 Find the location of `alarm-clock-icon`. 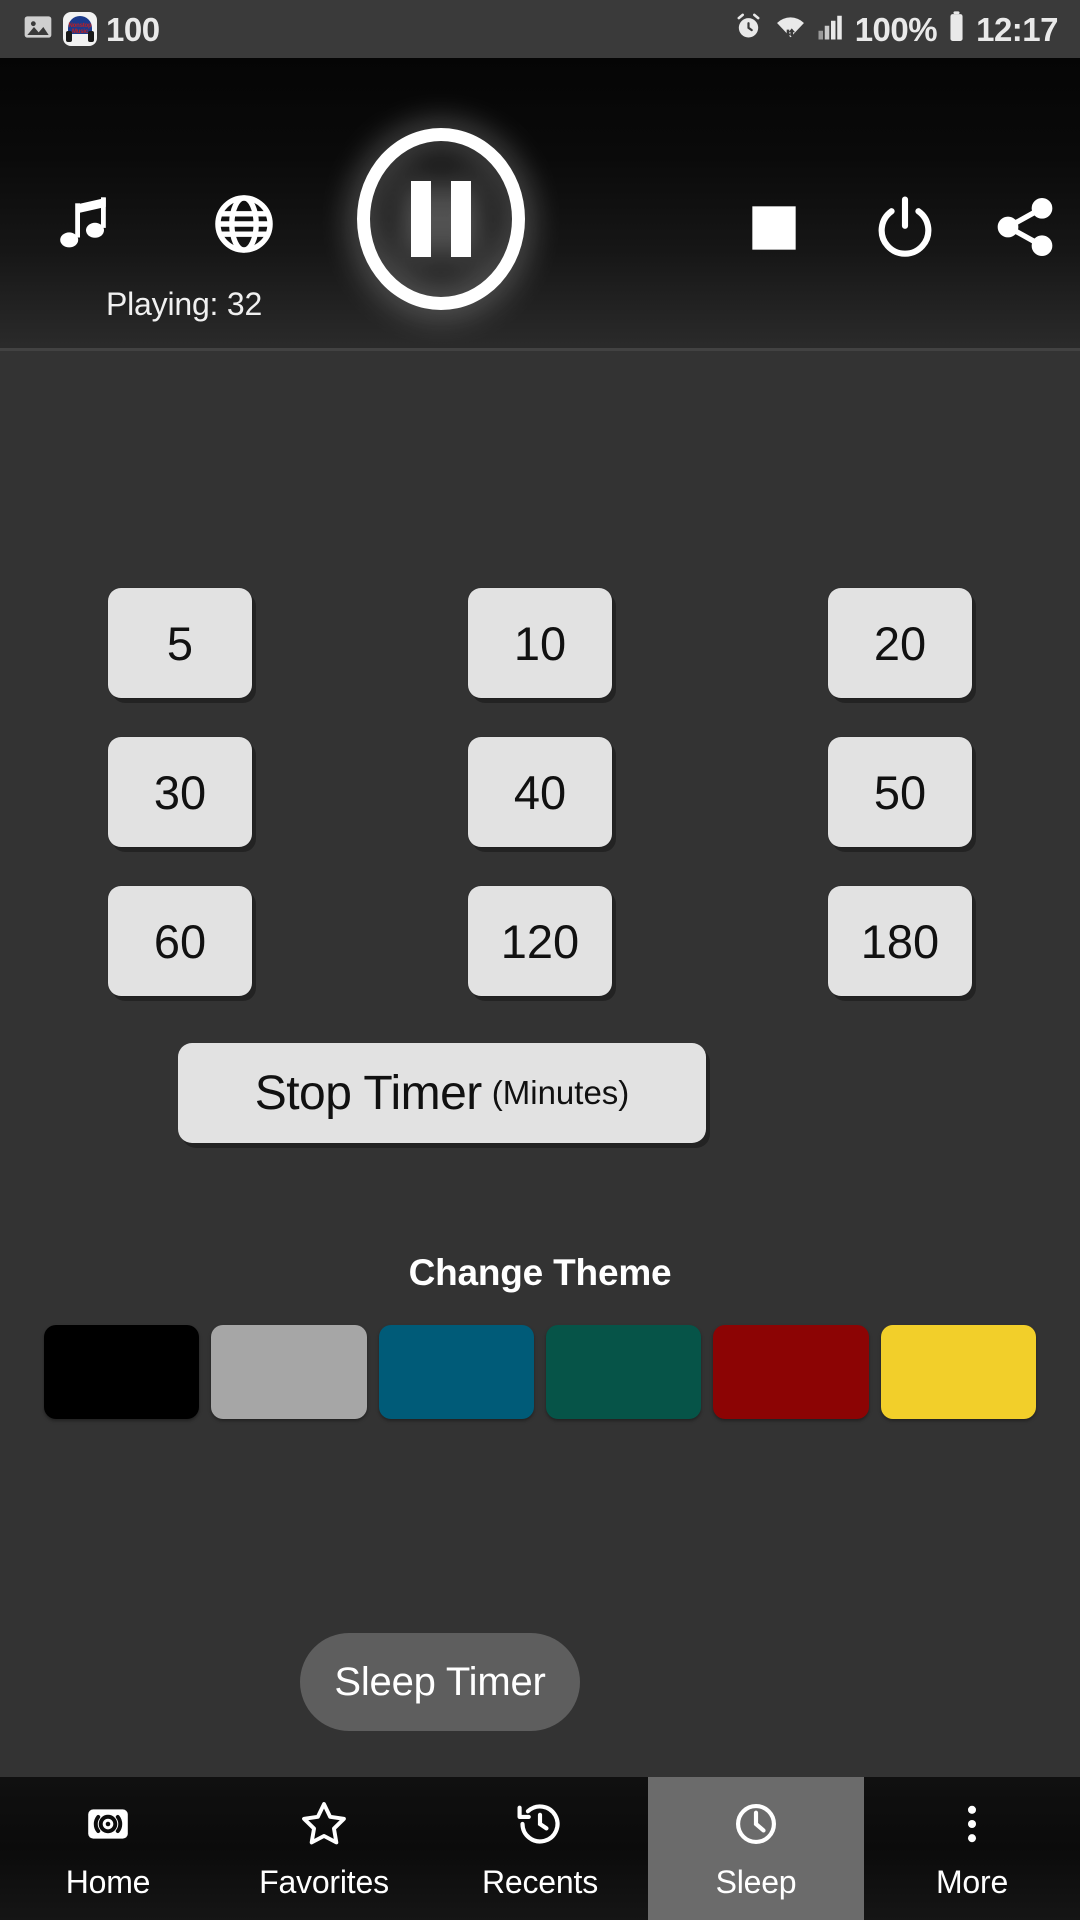

alarm-clock-icon is located at coordinates (748, 29).